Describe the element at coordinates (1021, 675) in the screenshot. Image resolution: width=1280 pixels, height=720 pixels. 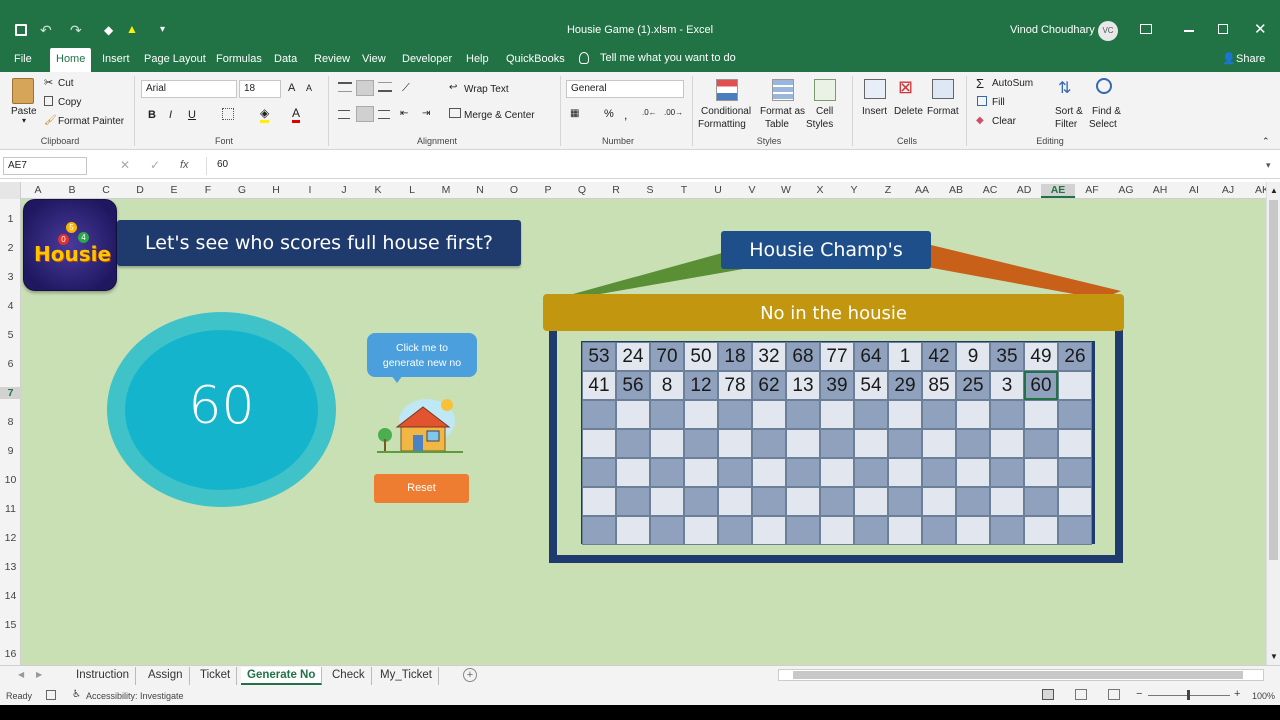
I see `horizontal-scrollbar` at that location.